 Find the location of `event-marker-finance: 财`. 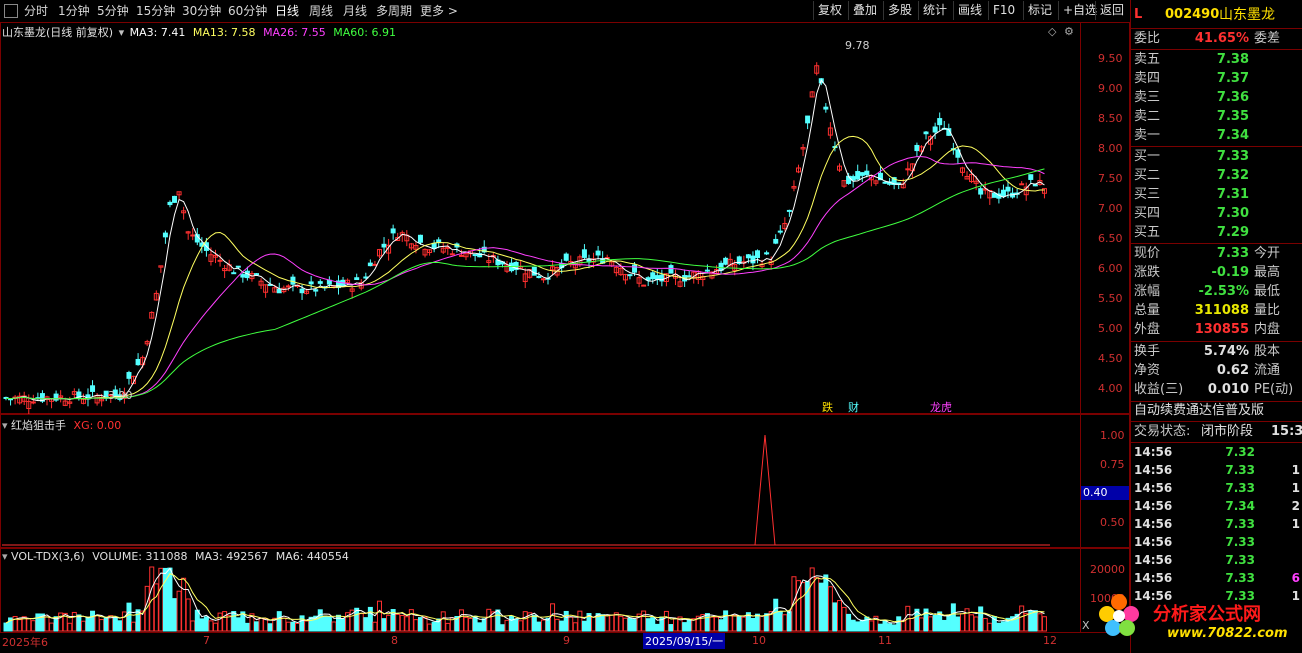

event-marker-finance: 财 is located at coordinates (853, 407).